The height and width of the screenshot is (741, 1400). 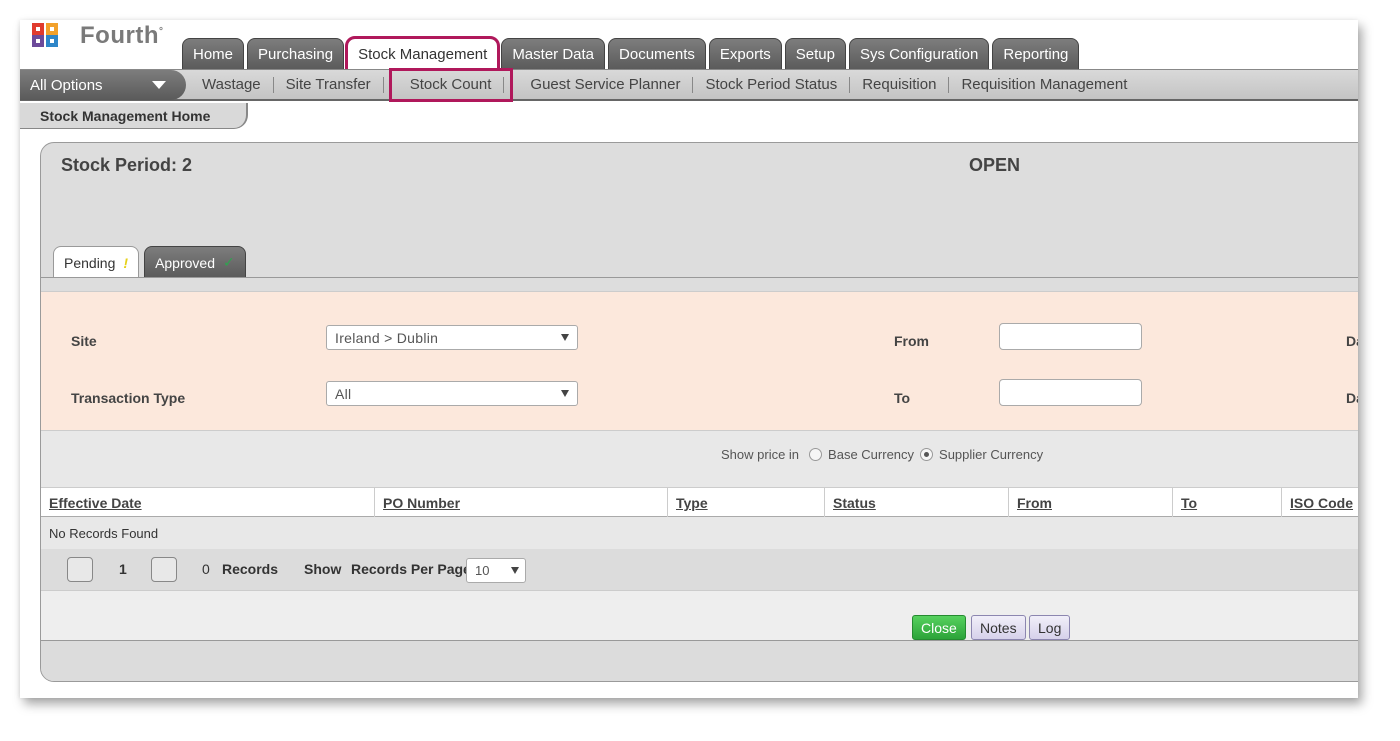 What do you see at coordinates (657, 54) in the screenshot?
I see `tab-documents: Documents` at bounding box center [657, 54].